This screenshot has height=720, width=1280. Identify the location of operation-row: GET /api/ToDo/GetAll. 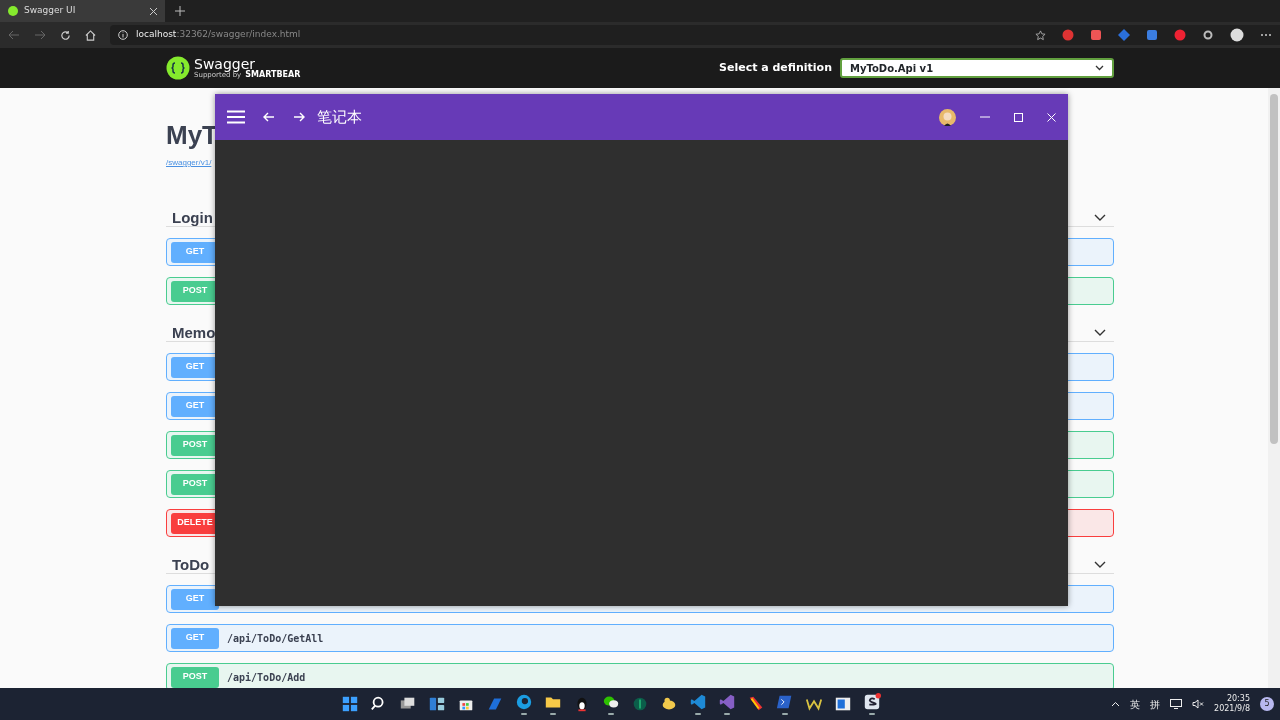
(640, 638).